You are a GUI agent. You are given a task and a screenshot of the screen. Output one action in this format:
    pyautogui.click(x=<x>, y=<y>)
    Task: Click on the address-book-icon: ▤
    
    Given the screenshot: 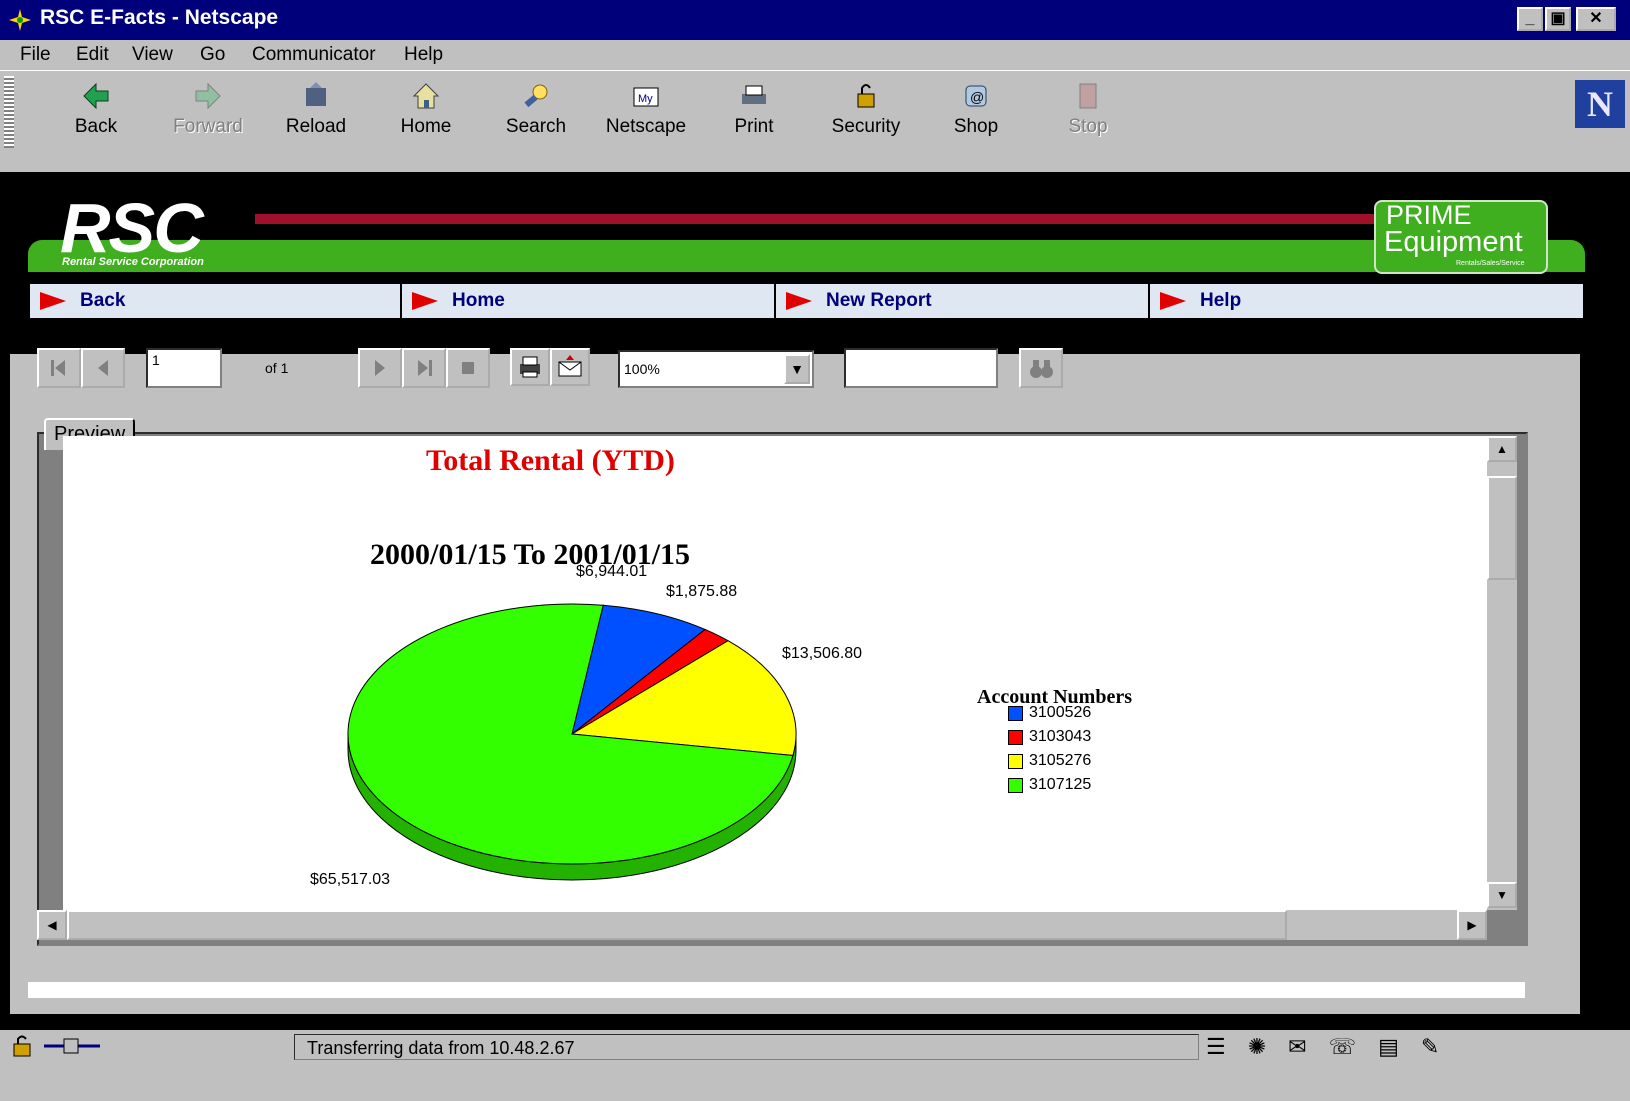 What is the action you would take?
    pyautogui.click(x=1388, y=1047)
    